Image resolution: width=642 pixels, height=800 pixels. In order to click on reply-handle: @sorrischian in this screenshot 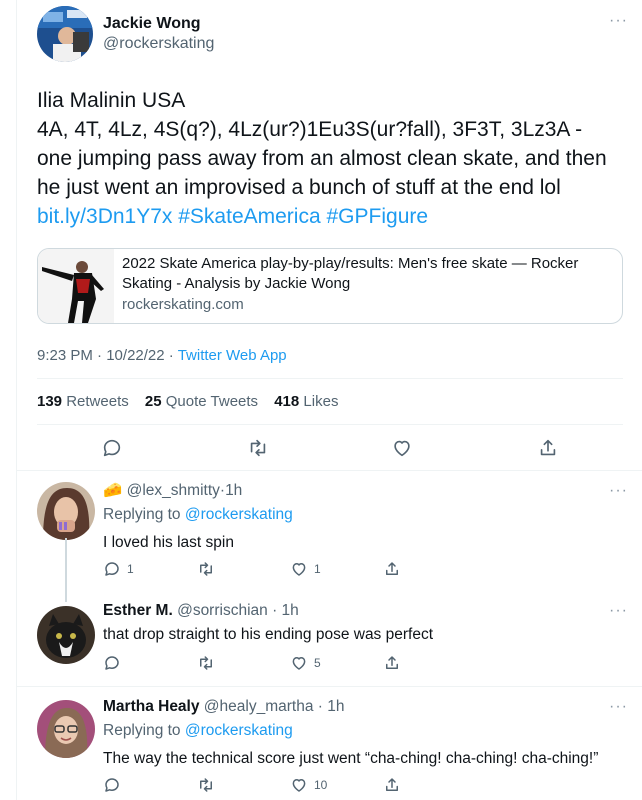, I will do `click(222, 610)`.